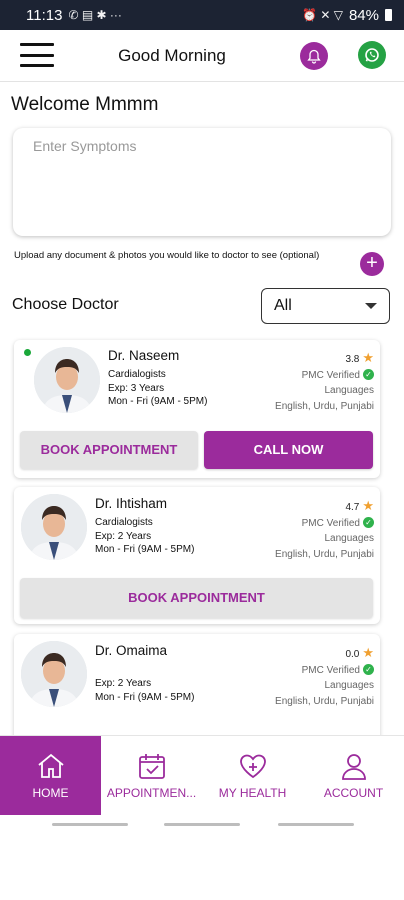 This screenshot has width=404, height=900. What do you see at coordinates (371, 306) in the screenshot?
I see `chevron-down-icon` at bounding box center [371, 306].